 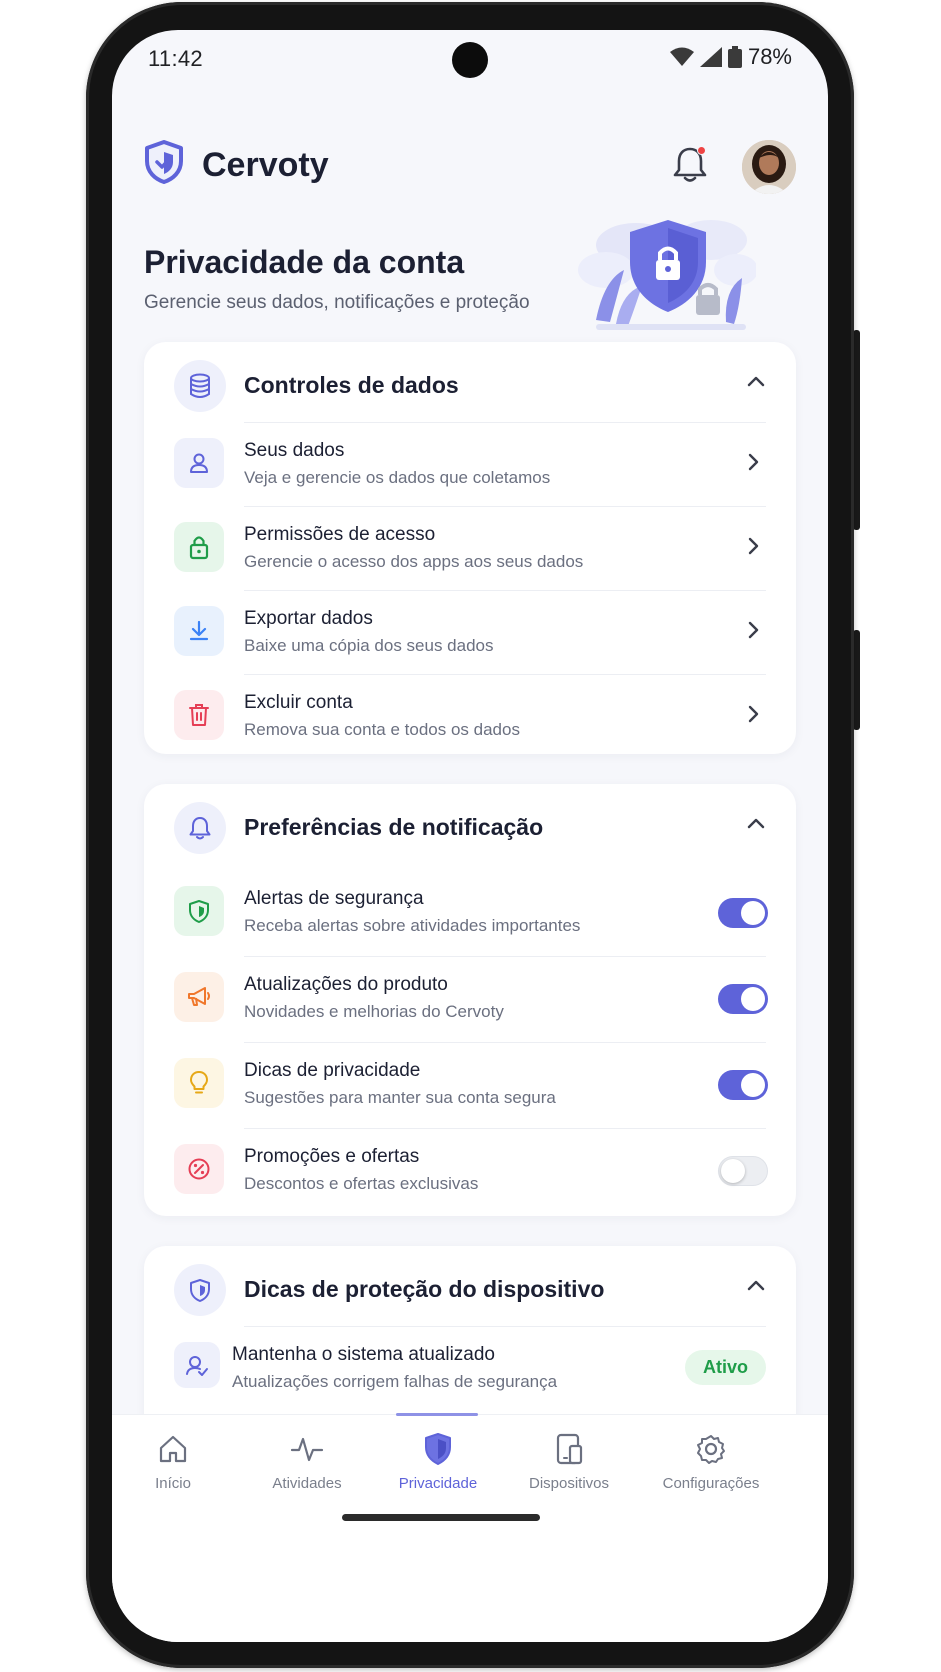 What do you see at coordinates (569, 1449) in the screenshot?
I see `devices-icon` at bounding box center [569, 1449].